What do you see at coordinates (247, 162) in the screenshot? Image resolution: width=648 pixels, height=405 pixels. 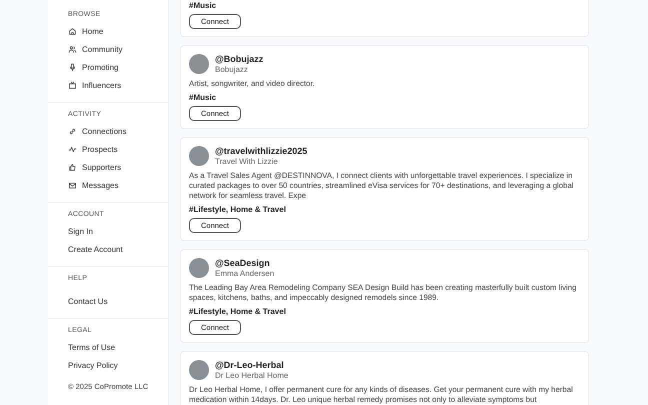 I see `profile-name: Travel With Lizzie` at bounding box center [247, 162].